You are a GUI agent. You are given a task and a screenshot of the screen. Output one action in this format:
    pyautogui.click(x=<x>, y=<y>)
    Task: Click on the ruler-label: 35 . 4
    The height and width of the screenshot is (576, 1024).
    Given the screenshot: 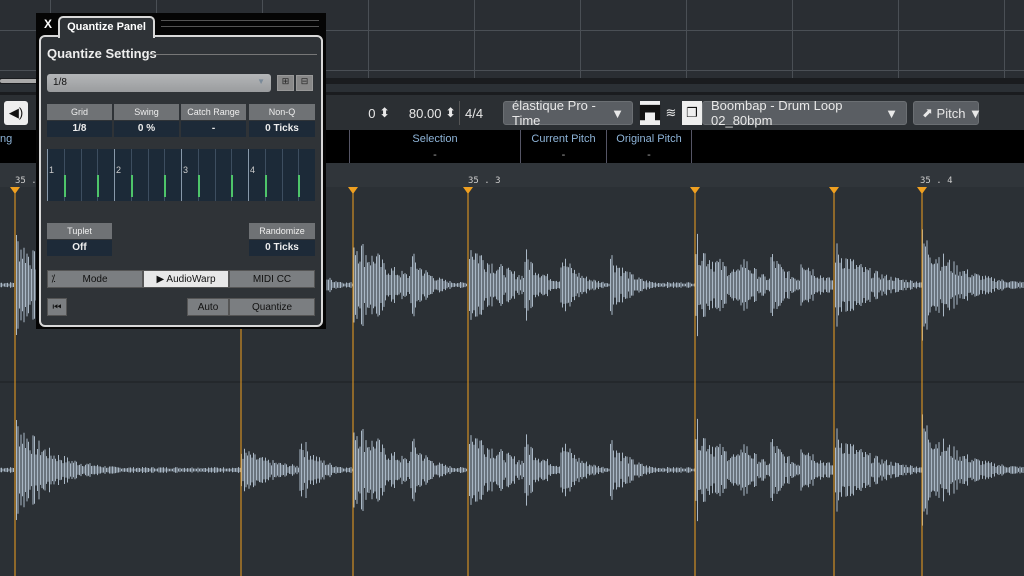 What is the action you would take?
    pyautogui.click(x=936, y=181)
    